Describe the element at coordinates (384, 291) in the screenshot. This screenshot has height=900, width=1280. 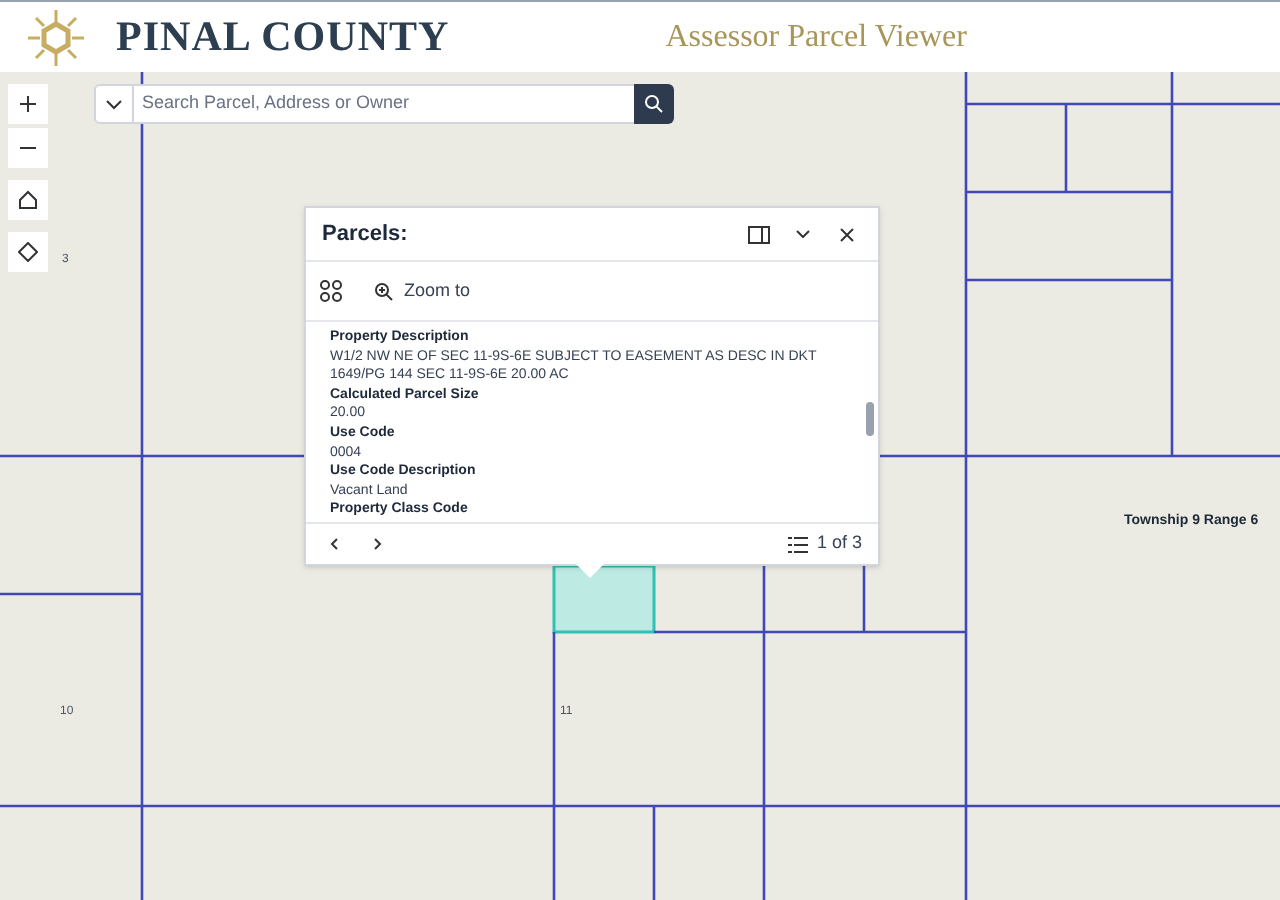
I see `zoom-in-icon` at that location.